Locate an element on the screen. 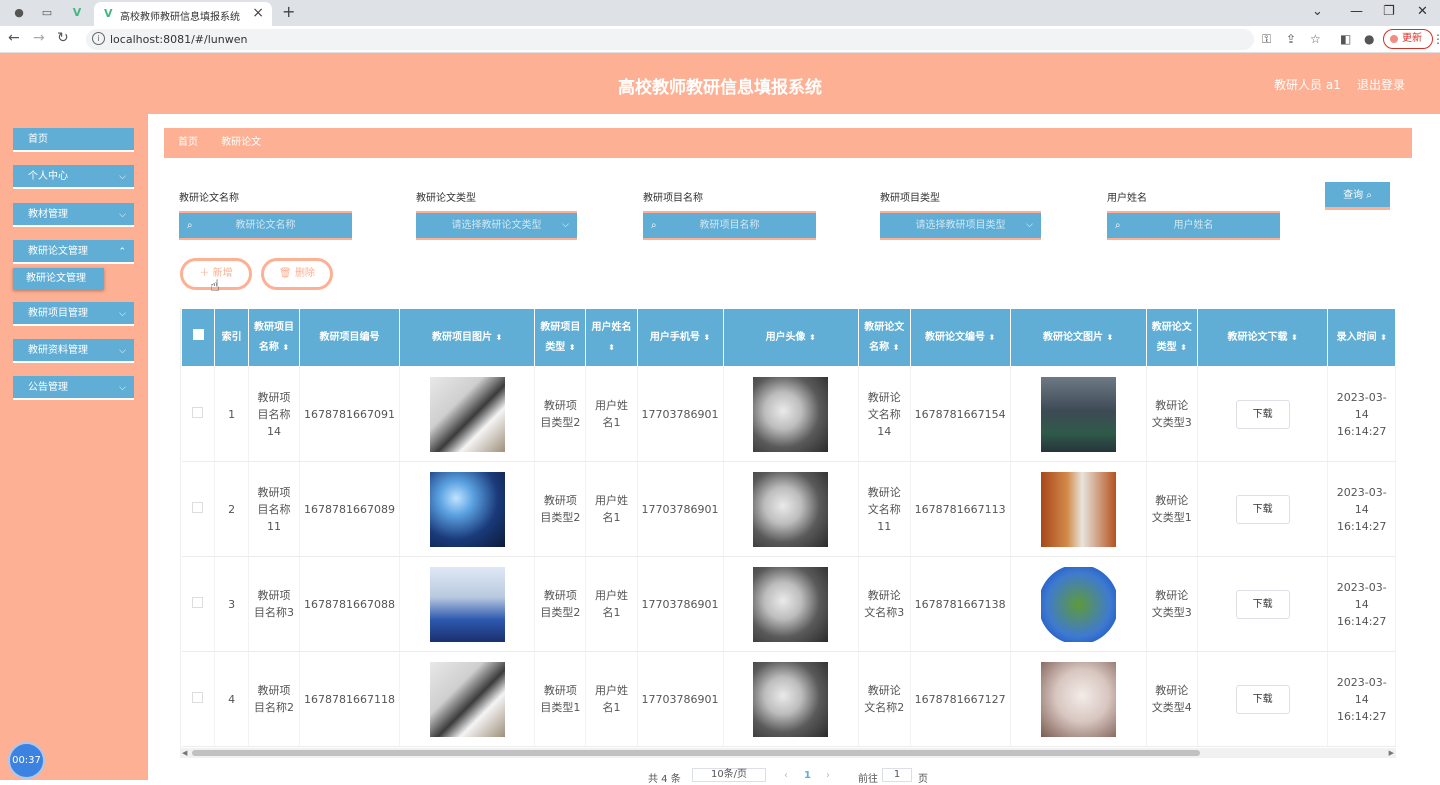  cell-index: 3 is located at coordinates (231, 604).